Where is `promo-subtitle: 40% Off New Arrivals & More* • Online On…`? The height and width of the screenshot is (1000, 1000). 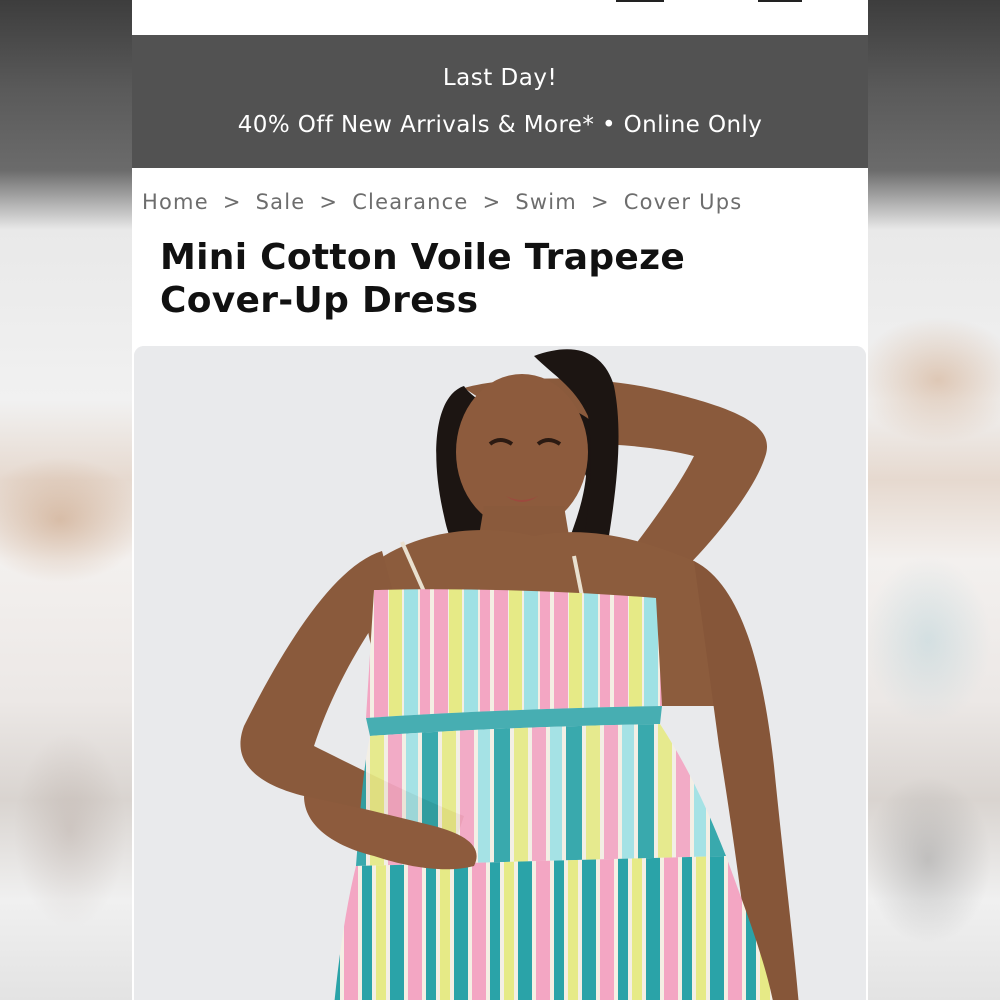 promo-subtitle: 40% Off New Arrivals & More* • Online On… is located at coordinates (500, 125).